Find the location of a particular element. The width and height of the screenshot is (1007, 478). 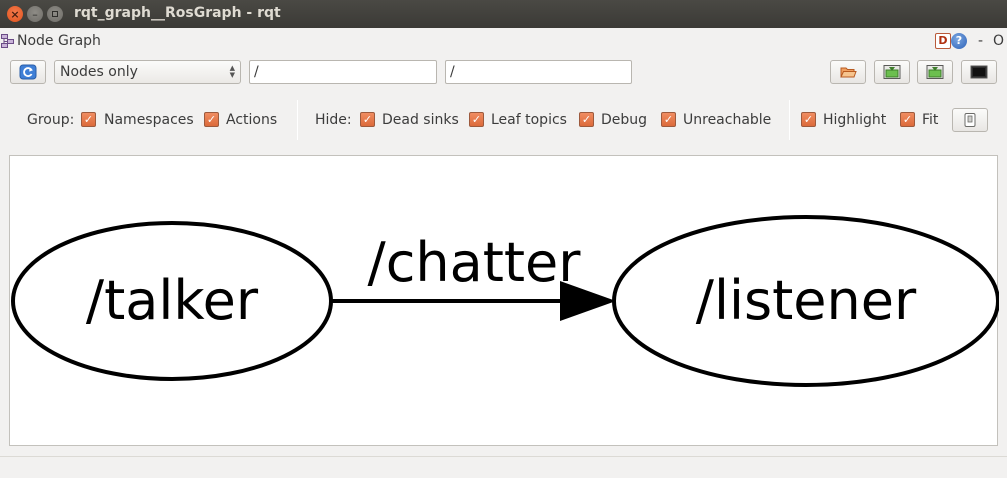

save-svg-button is located at coordinates (935, 72).